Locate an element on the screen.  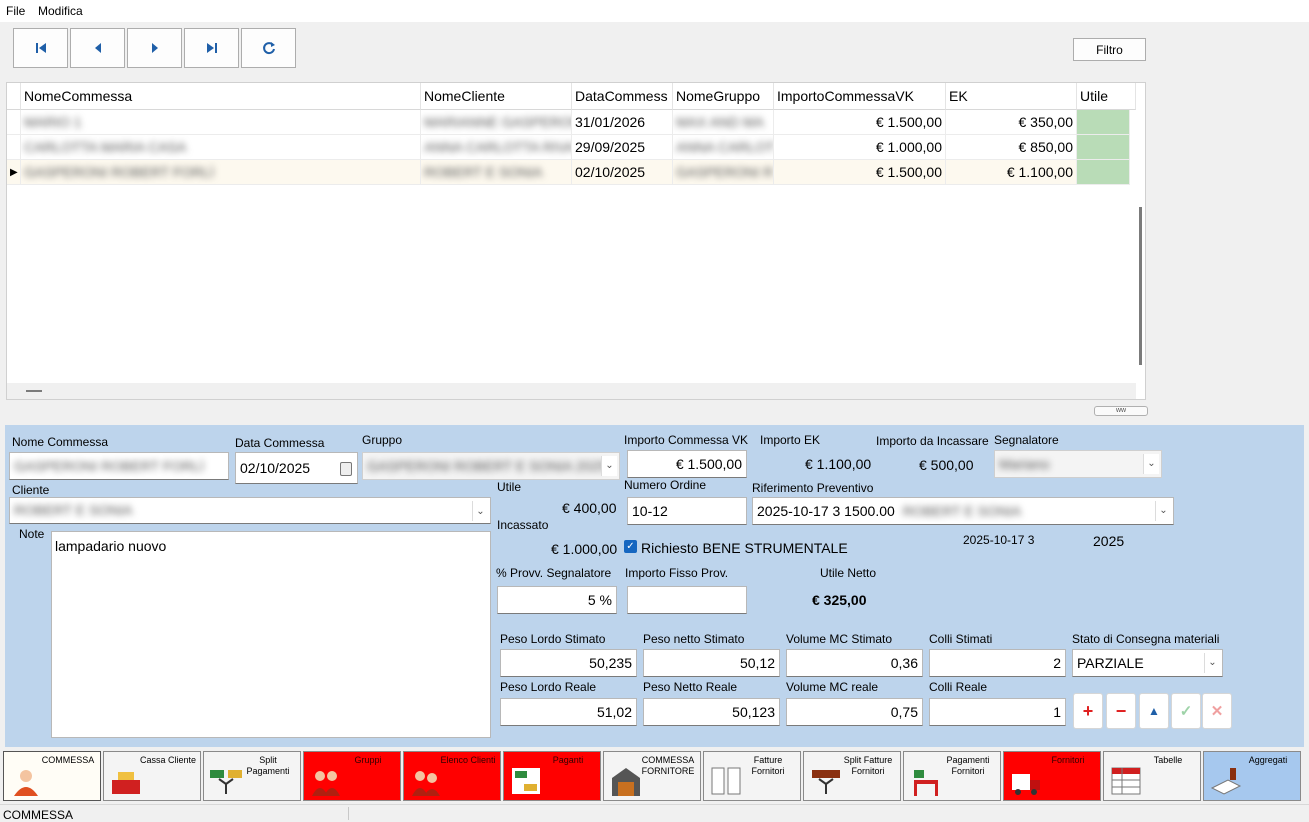
stato-consegna-select: PARZIALE ⌄ is located at coordinates (1147, 663).